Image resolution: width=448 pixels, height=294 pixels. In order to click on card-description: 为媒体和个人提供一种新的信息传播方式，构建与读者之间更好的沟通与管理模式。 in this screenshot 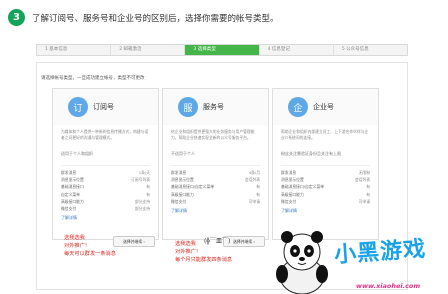, I will do `click(105, 134)`.